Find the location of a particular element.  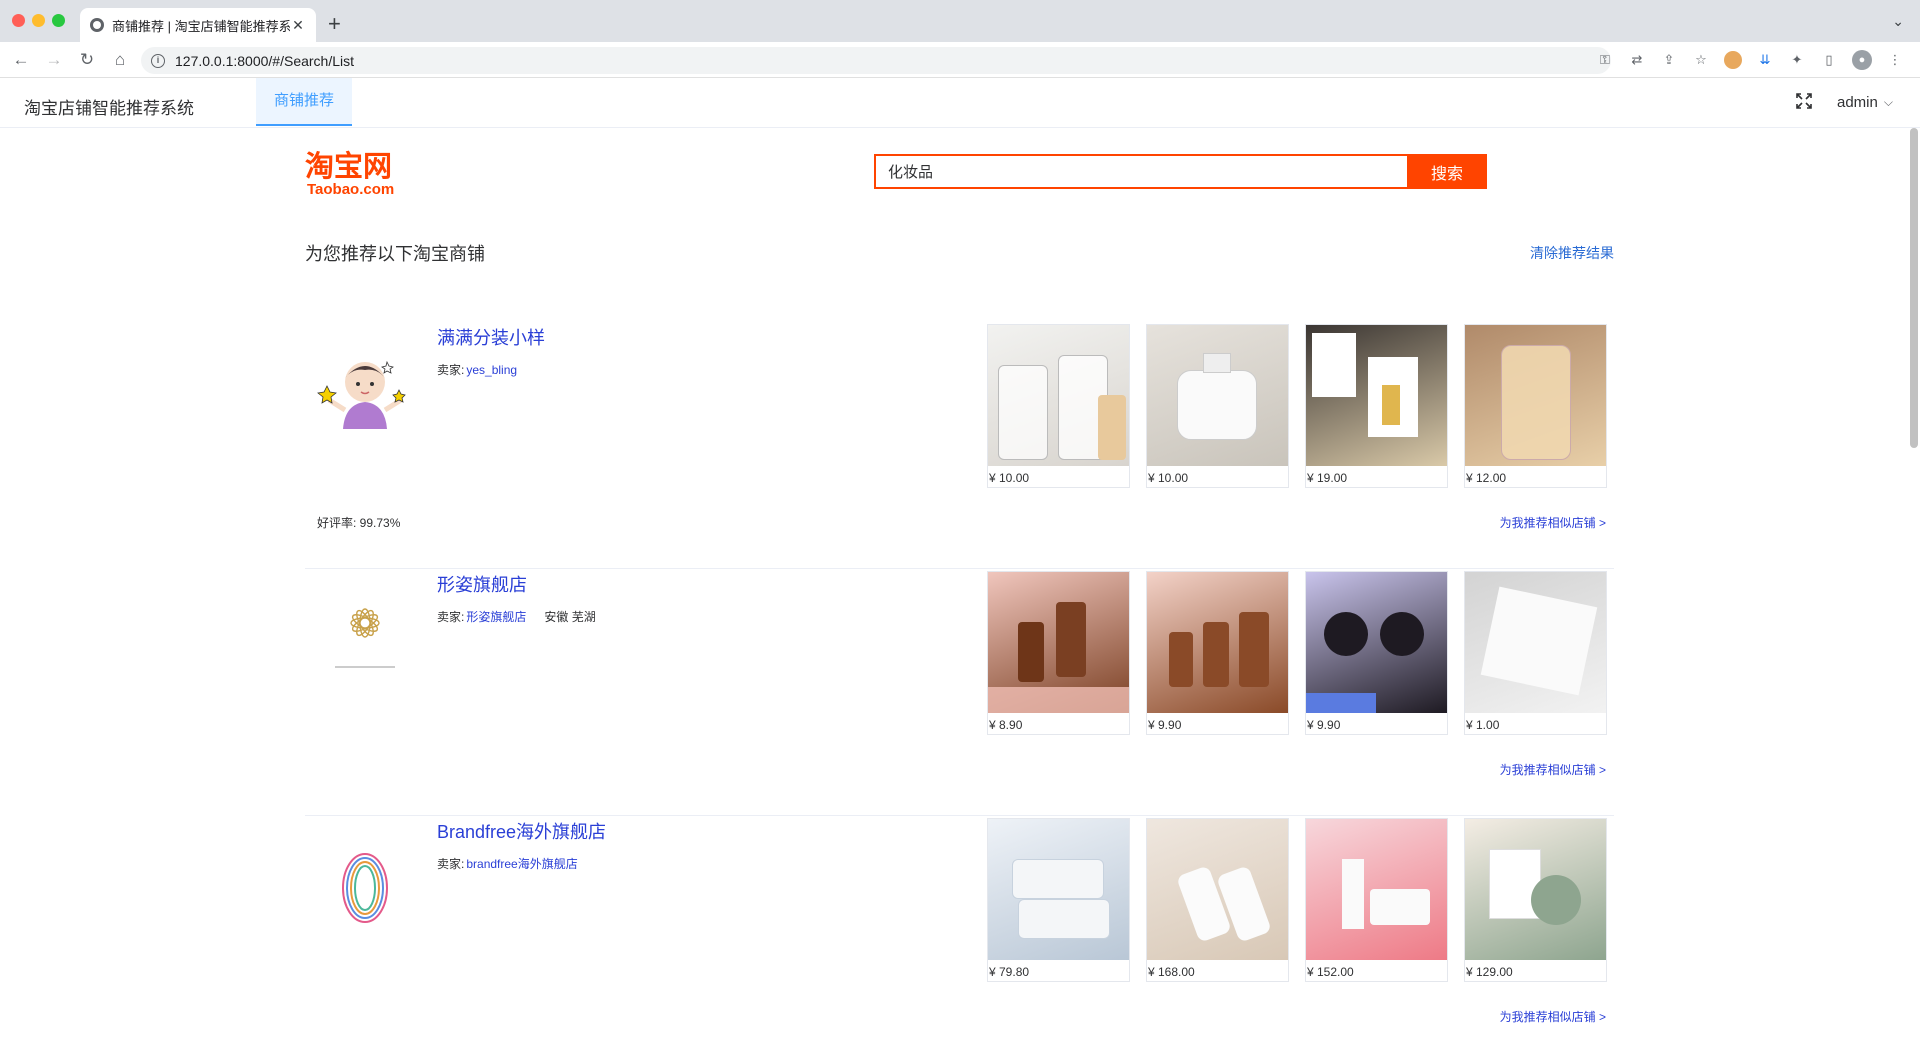

shop-name: 满满分装小样 is located at coordinates (491, 337).